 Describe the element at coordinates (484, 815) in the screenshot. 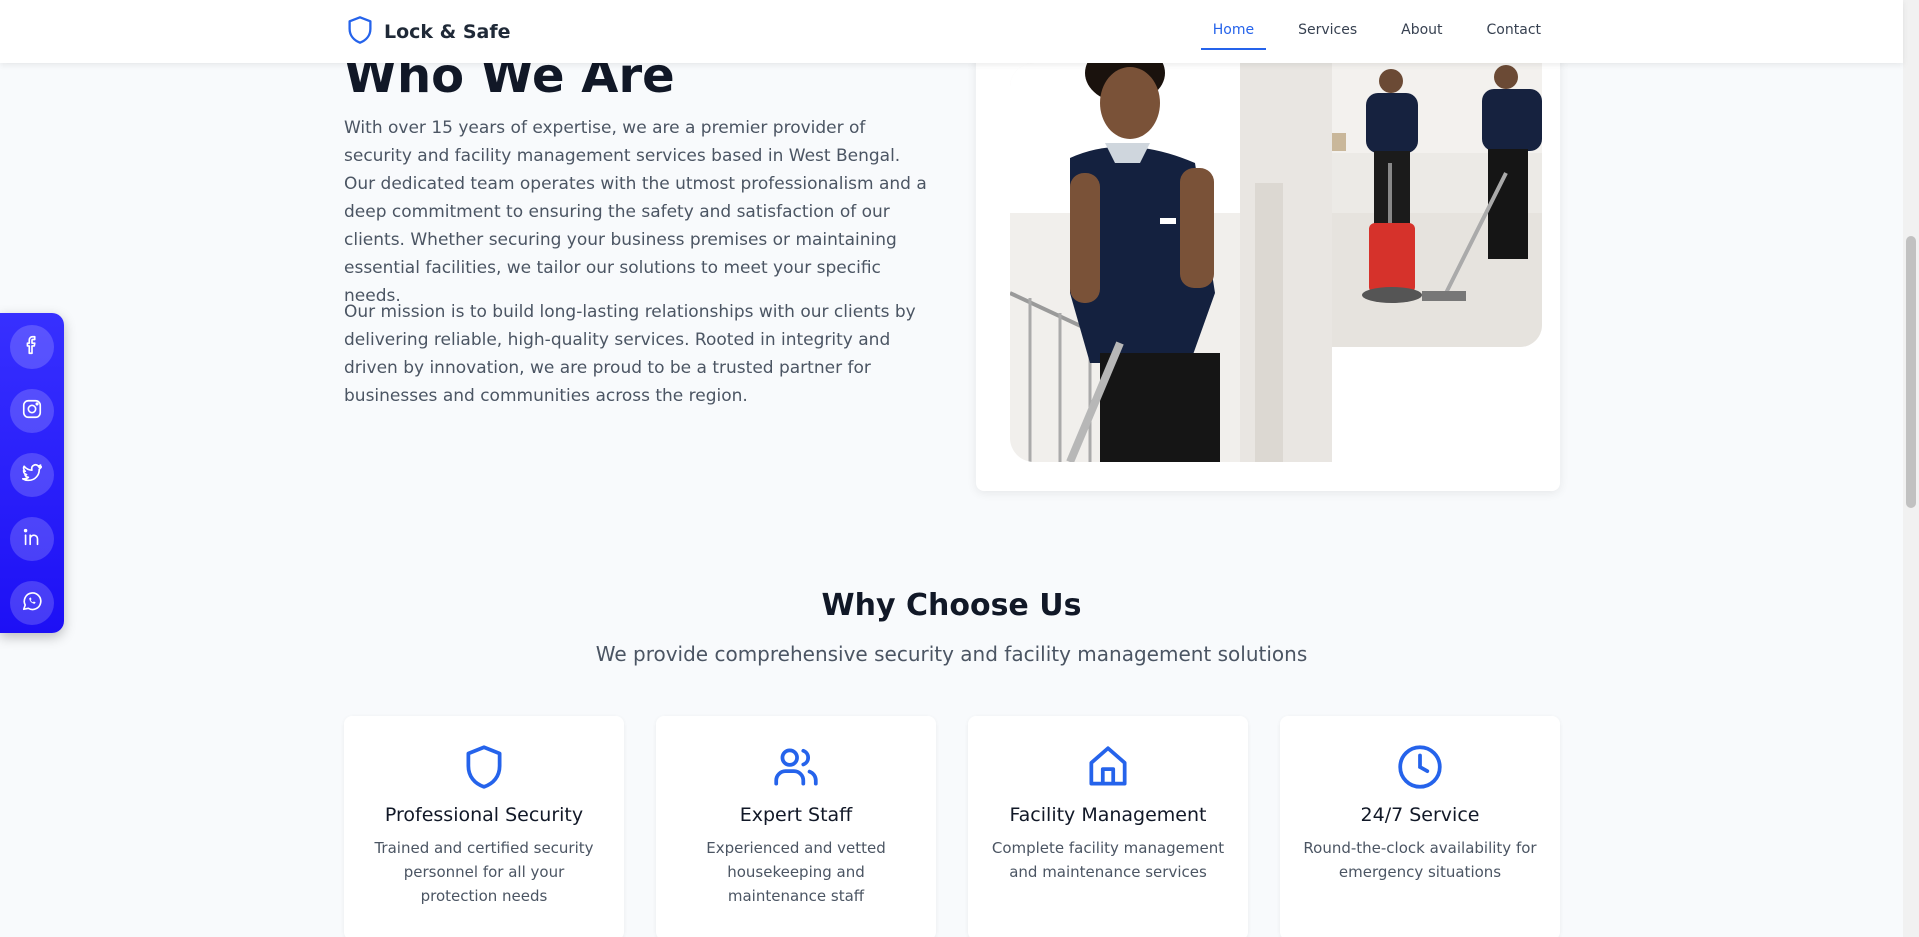

I see `feature-title: Professional Security` at that location.